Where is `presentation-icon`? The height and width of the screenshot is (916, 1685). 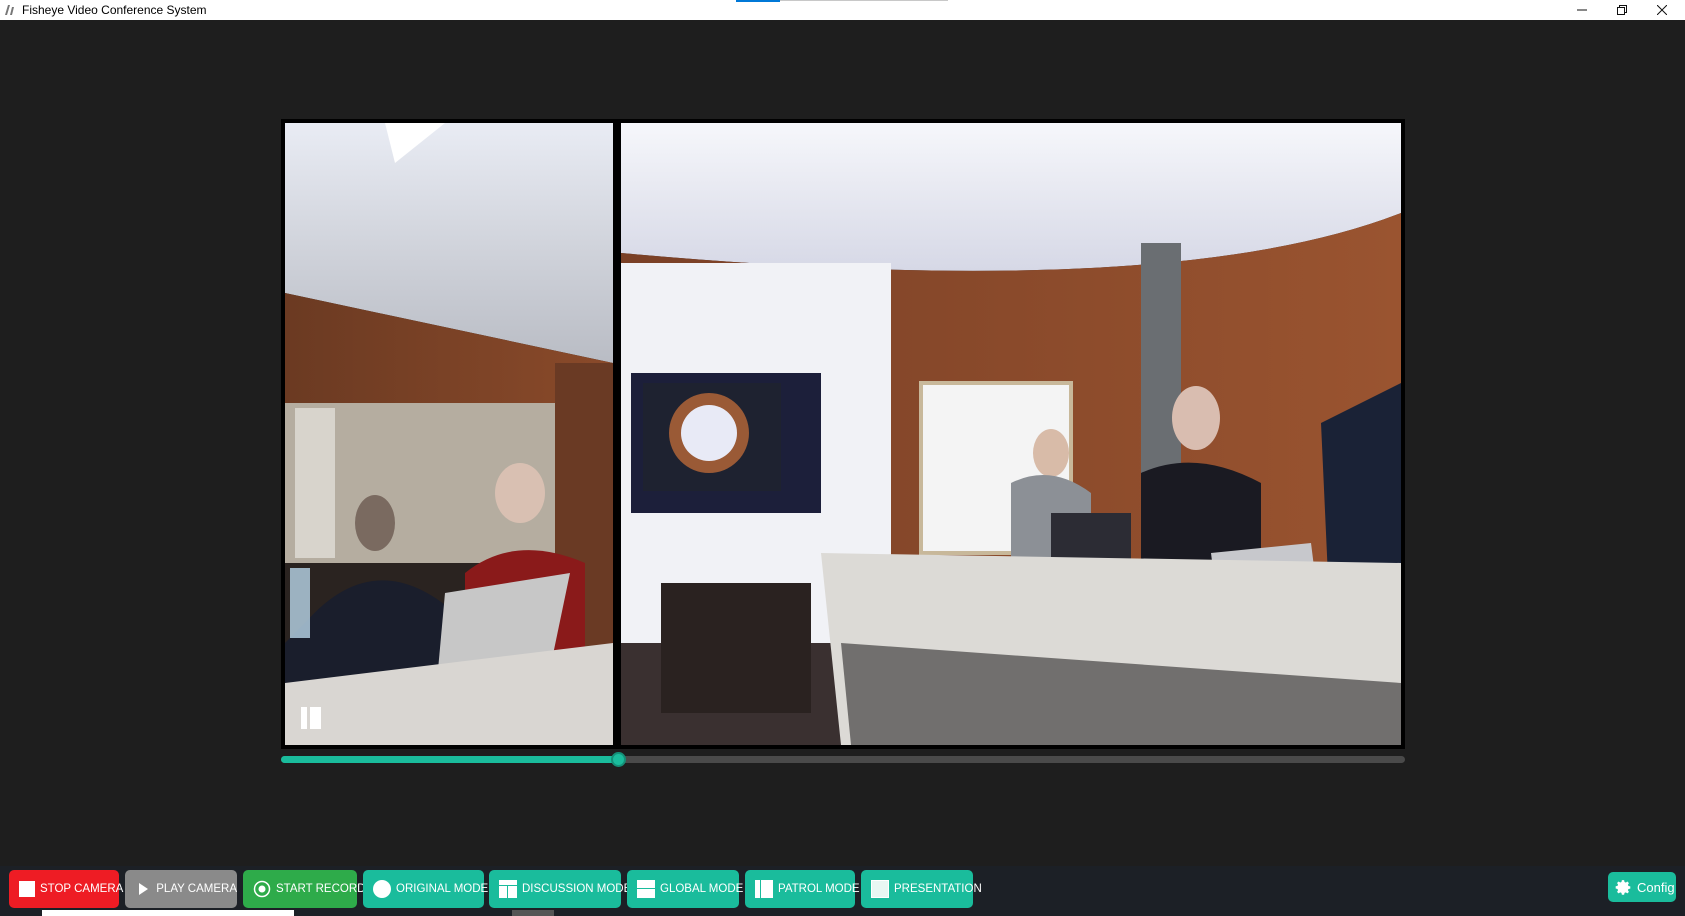 presentation-icon is located at coordinates (880, 889).